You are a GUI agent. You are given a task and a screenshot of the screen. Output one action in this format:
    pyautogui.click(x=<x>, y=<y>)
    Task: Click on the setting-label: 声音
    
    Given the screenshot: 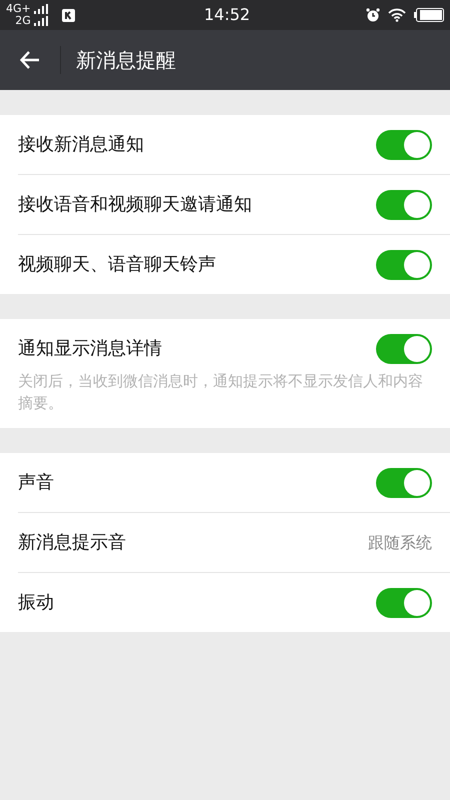 What is the action you would take?
    pyautogui.click(x=36, y=483)
    